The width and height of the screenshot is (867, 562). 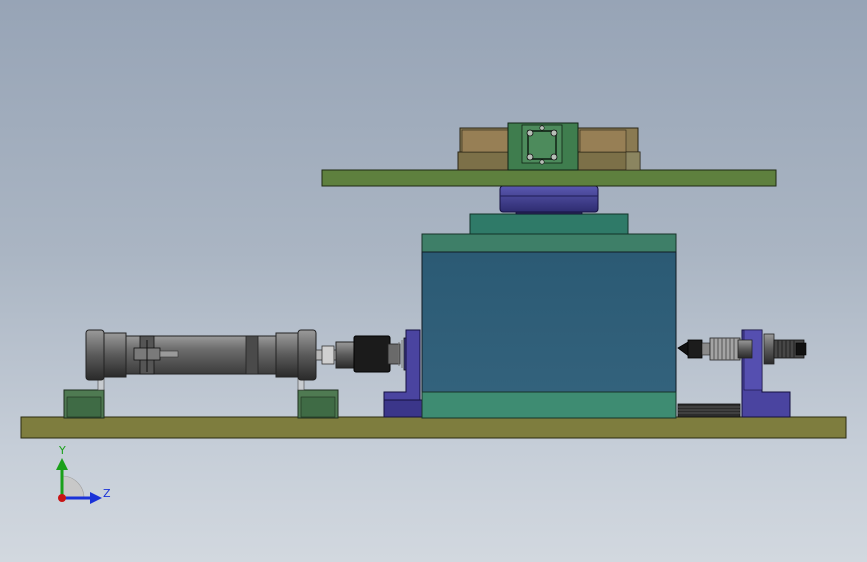 I want to click on y-axis-label: Y, so click(x=62, y=450).